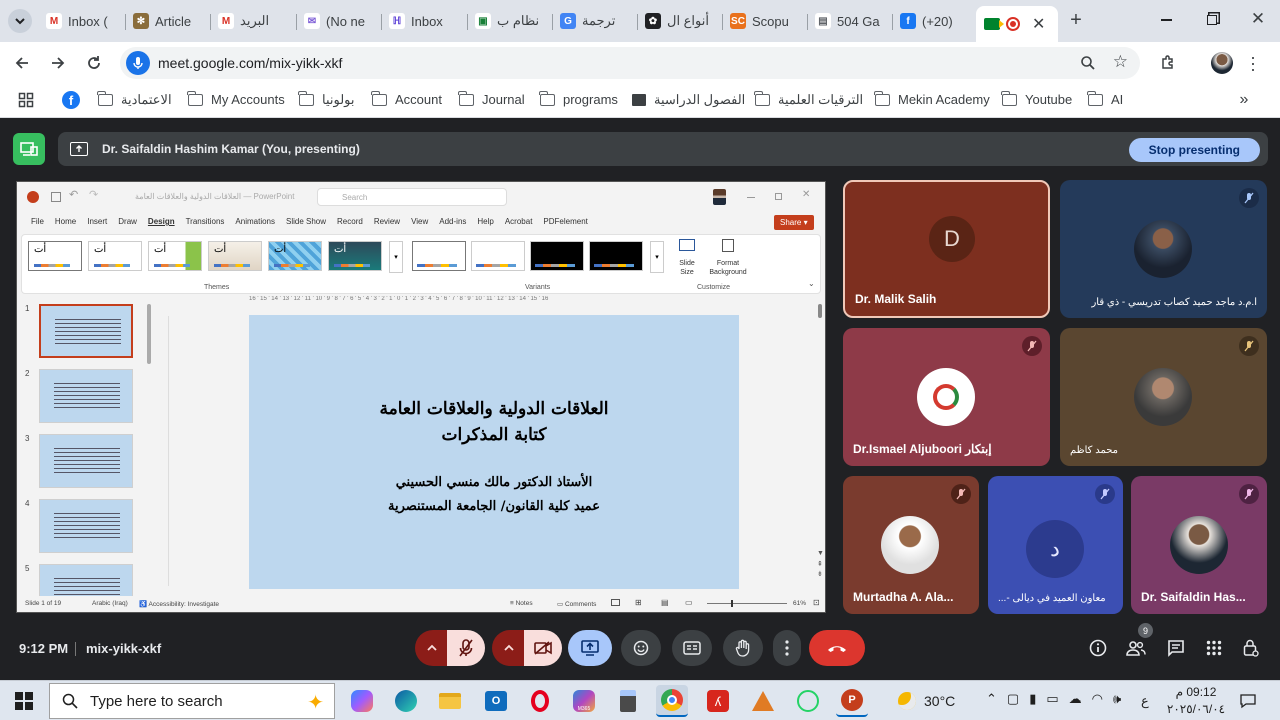  Describe the element at coordinates (97, 221) in the screenshot. I see `ppt-menu-item: Insert` at that location.